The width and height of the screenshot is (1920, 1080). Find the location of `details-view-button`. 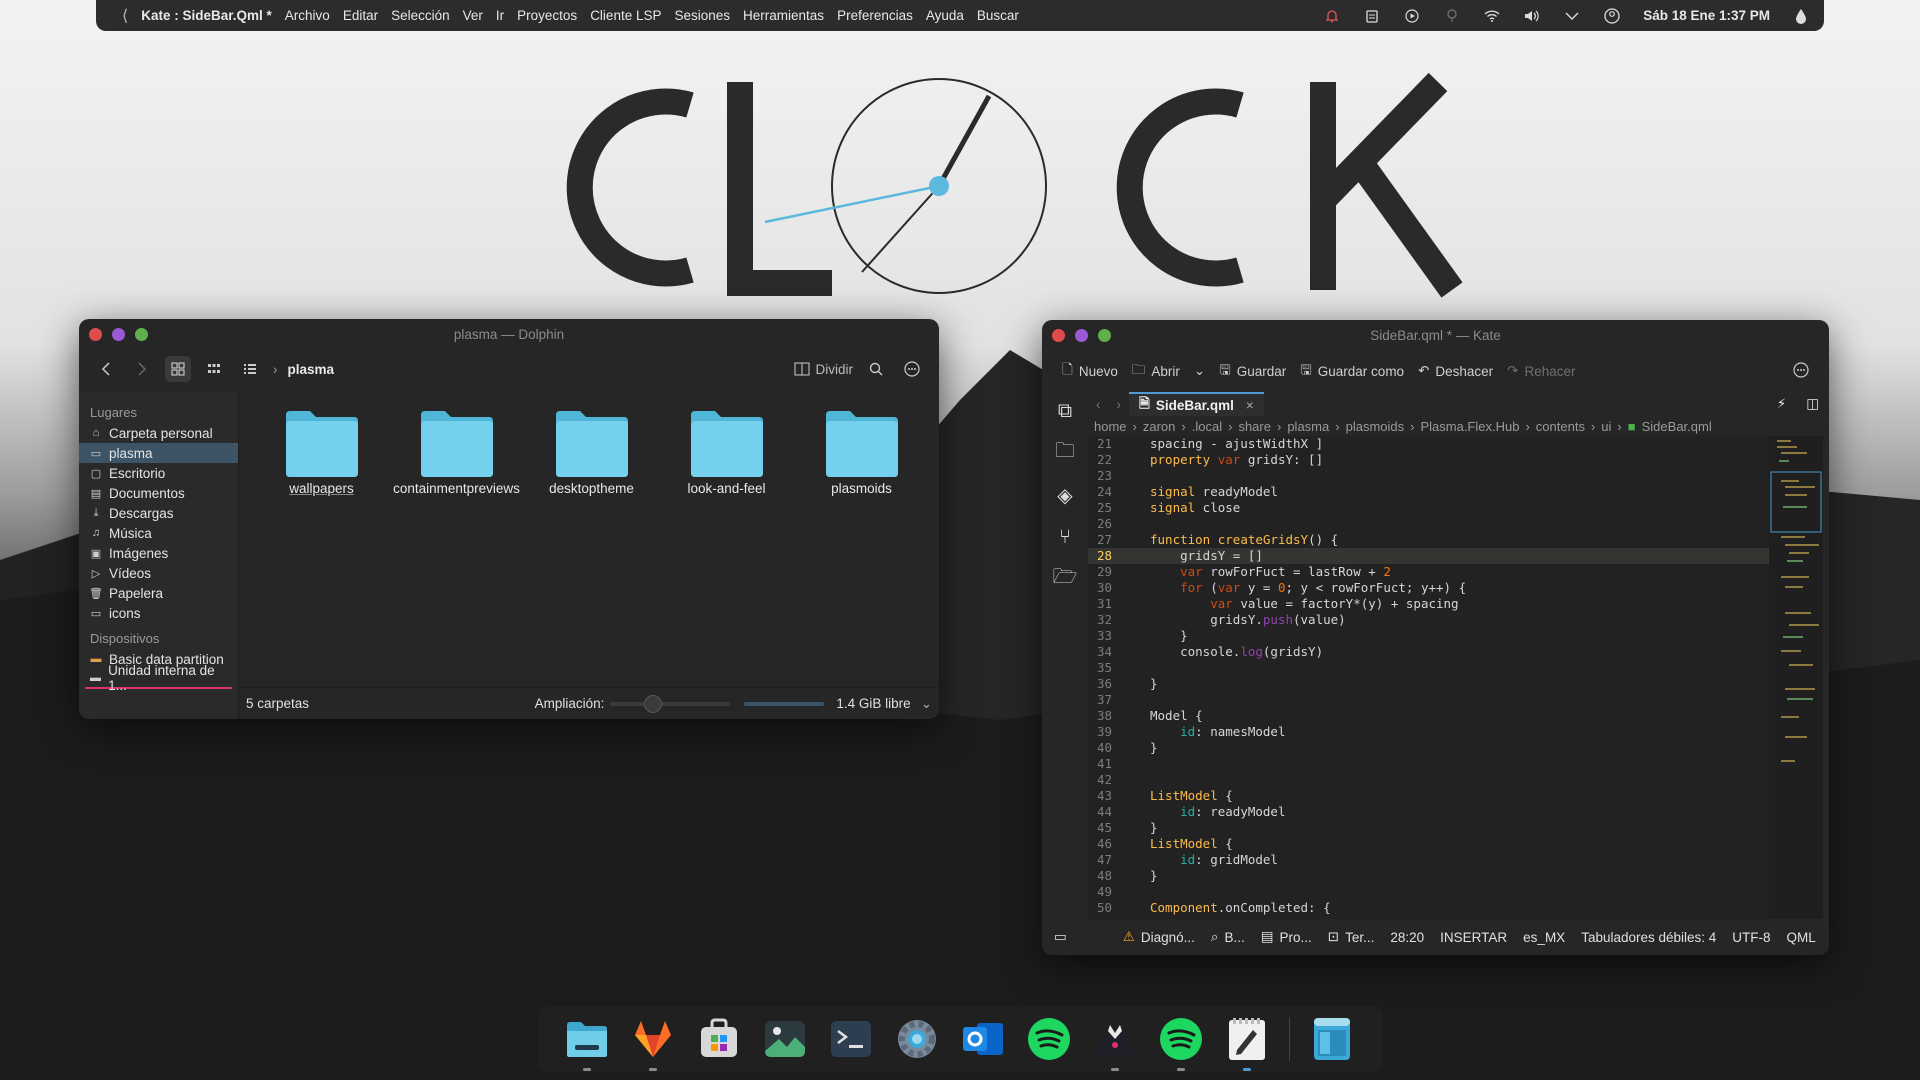

details-view-button is located at coordinates (250, 369).